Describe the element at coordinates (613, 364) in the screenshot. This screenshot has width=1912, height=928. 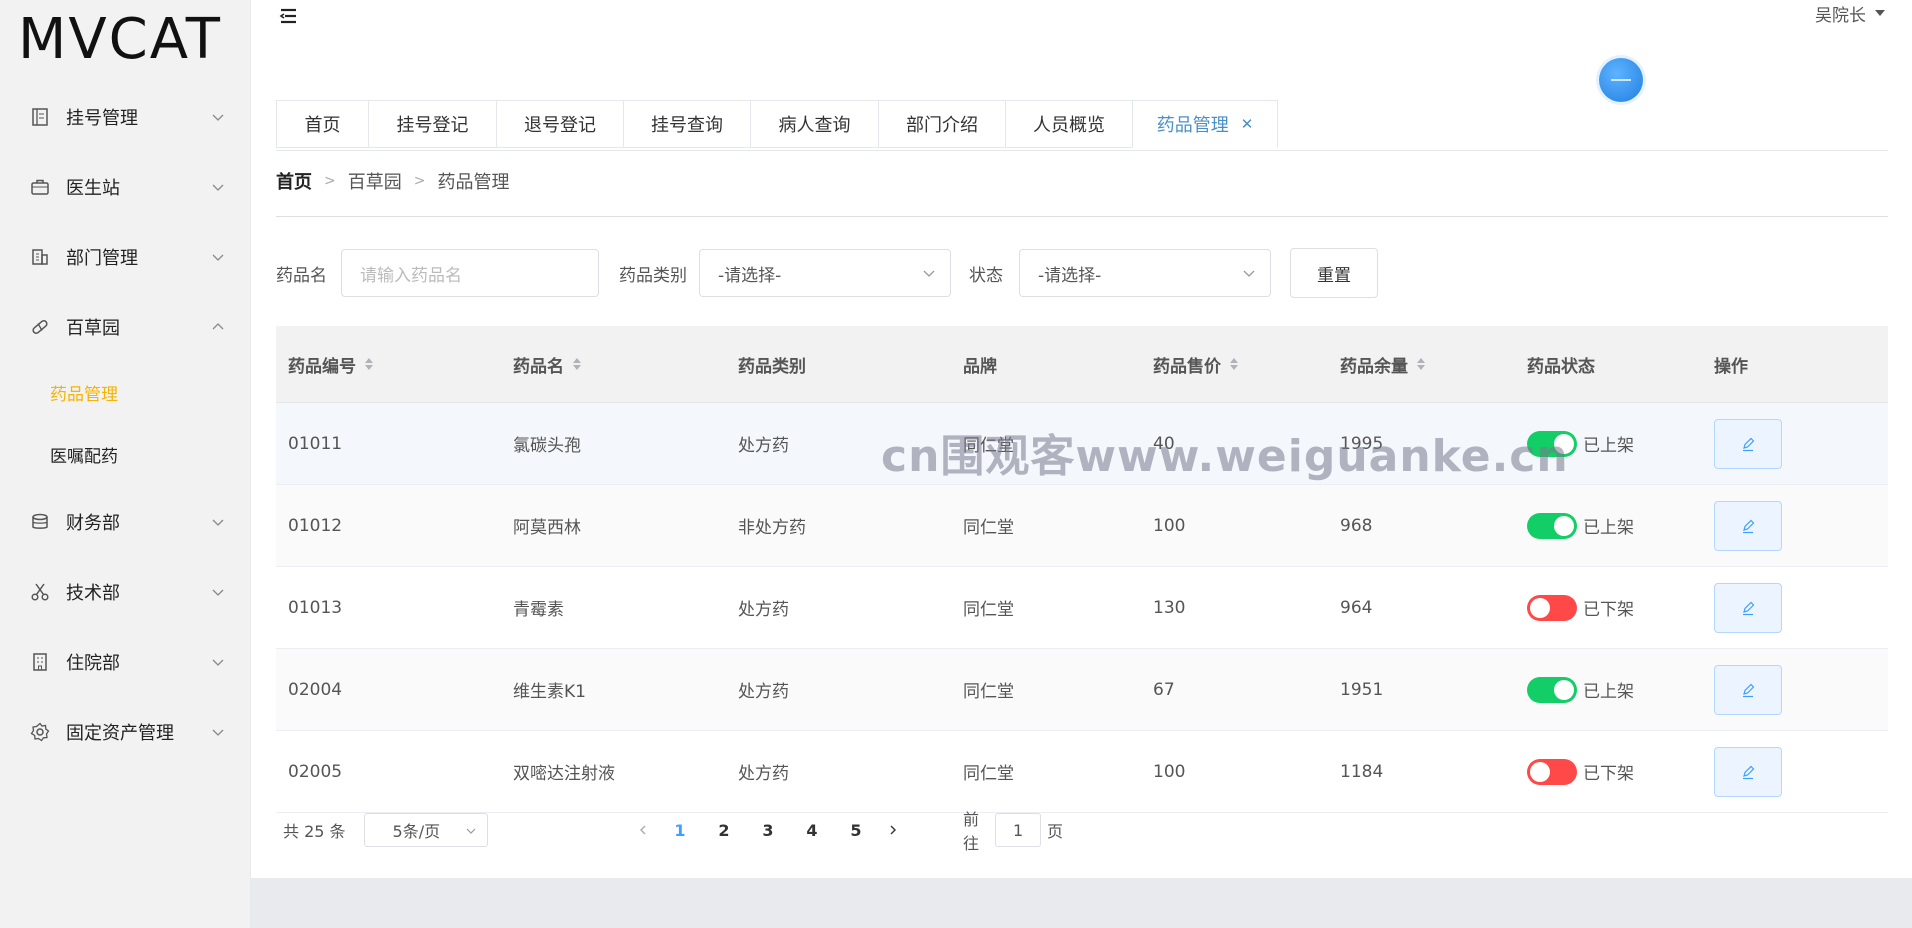
I see `col-drug-name: 药品名` at that location.